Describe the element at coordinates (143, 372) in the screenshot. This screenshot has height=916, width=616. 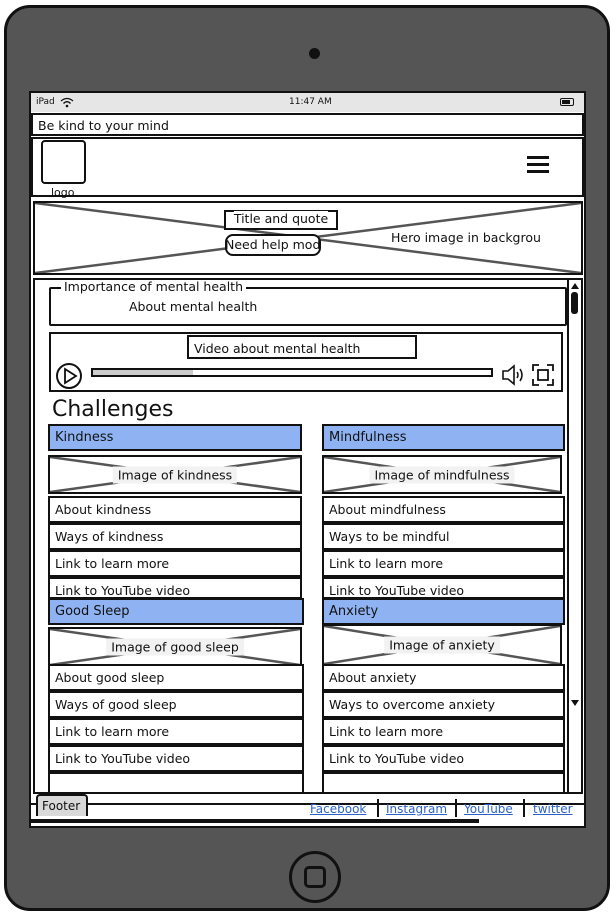
I see `video-progress-fill` at that location.